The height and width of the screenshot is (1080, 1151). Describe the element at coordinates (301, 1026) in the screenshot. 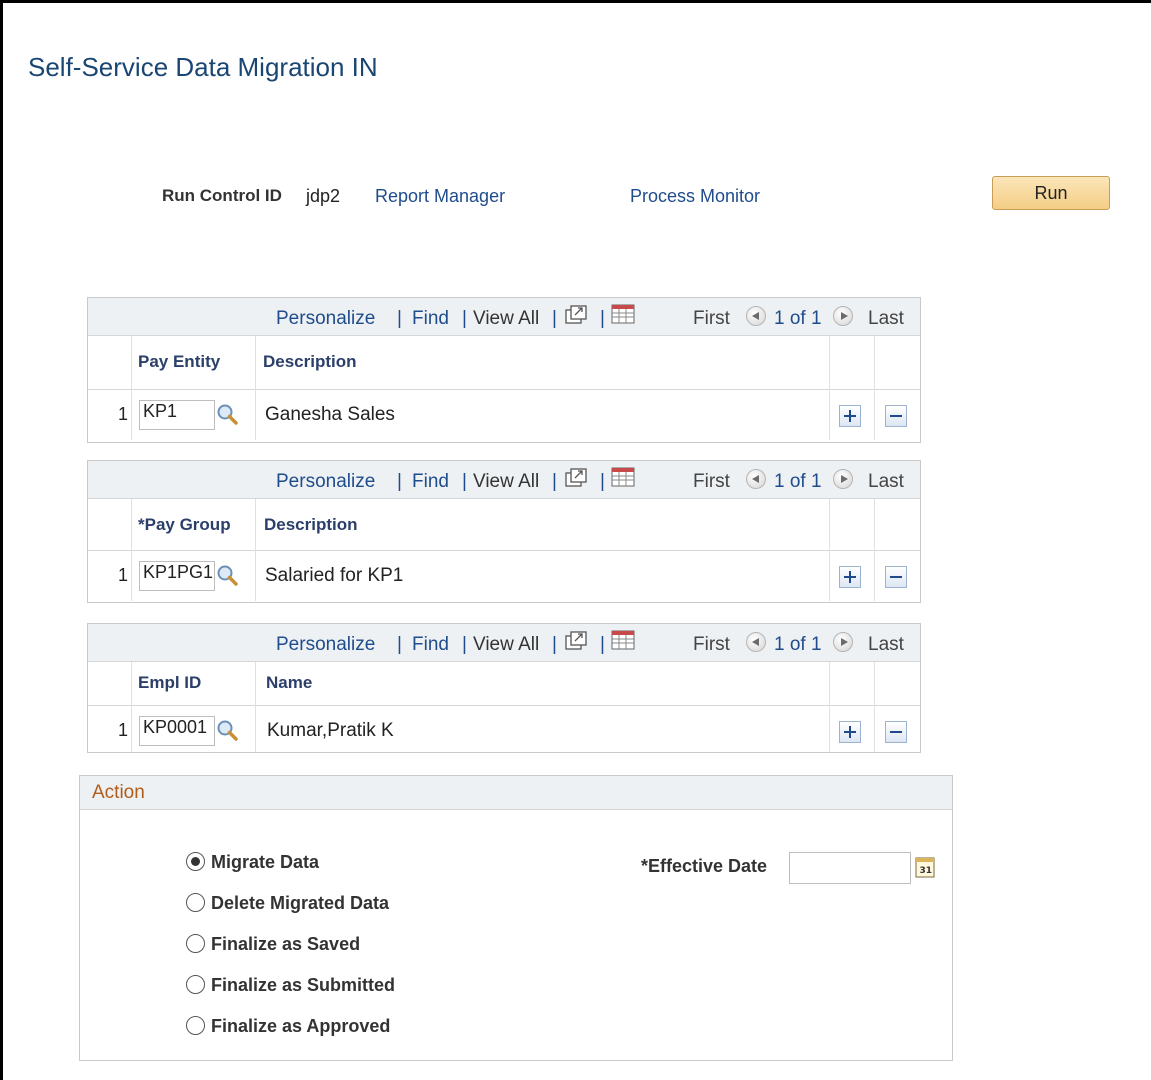

I see `radio-label: Finalize as Approved` at that location.